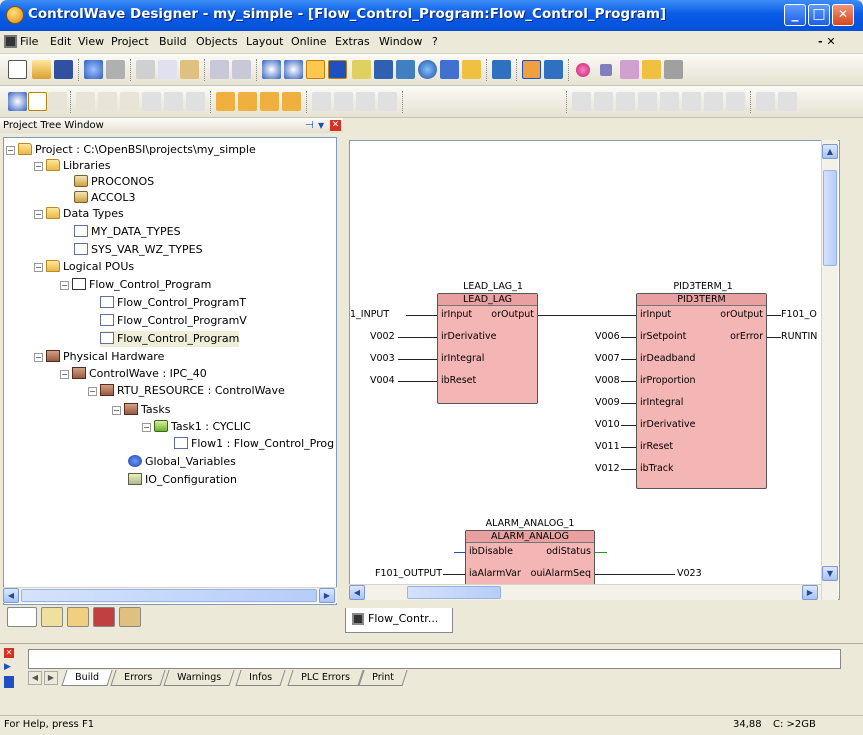 The image size is (863, 735). I want to click on tab-warnings: Warnings, so click(199, 678).